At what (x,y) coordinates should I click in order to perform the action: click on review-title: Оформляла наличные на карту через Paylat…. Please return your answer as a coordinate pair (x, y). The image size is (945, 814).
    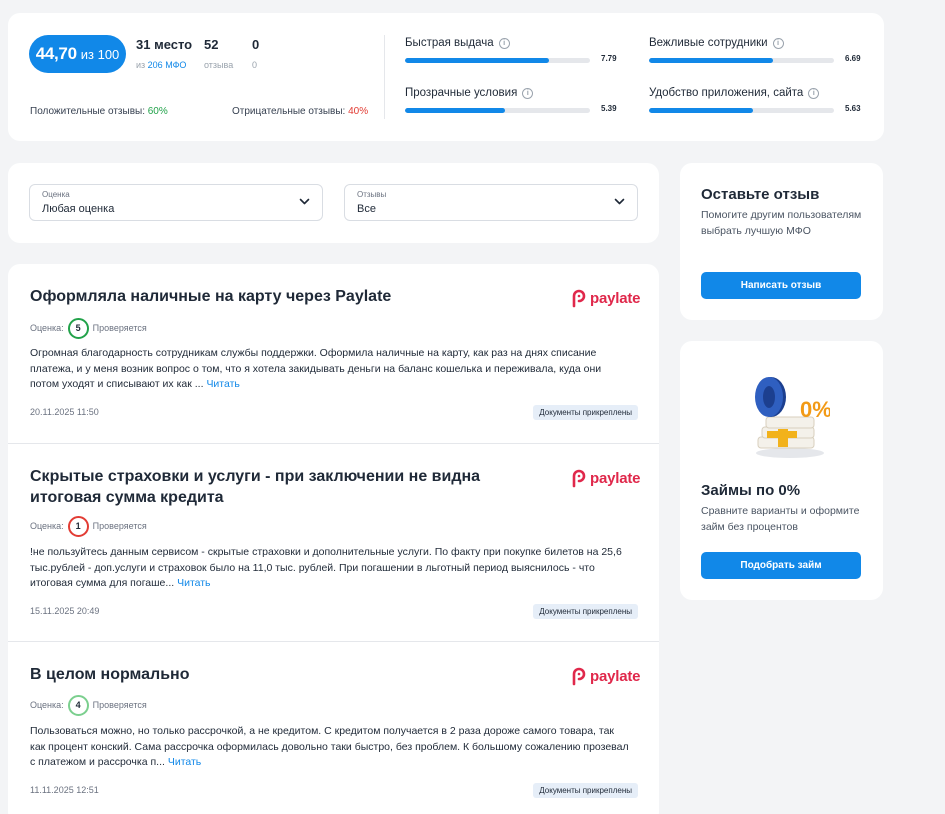
    Looking at the image, I should click on (290, 296).